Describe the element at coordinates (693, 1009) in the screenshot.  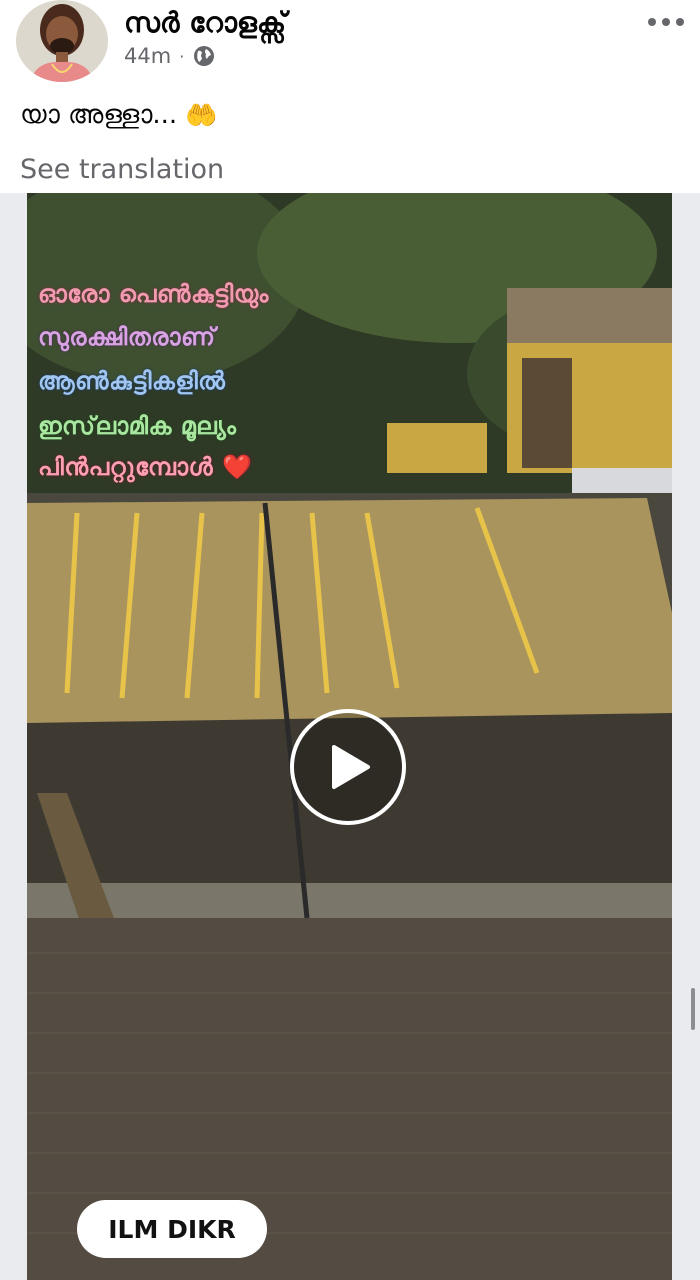
I see `scrollbar` at that location.